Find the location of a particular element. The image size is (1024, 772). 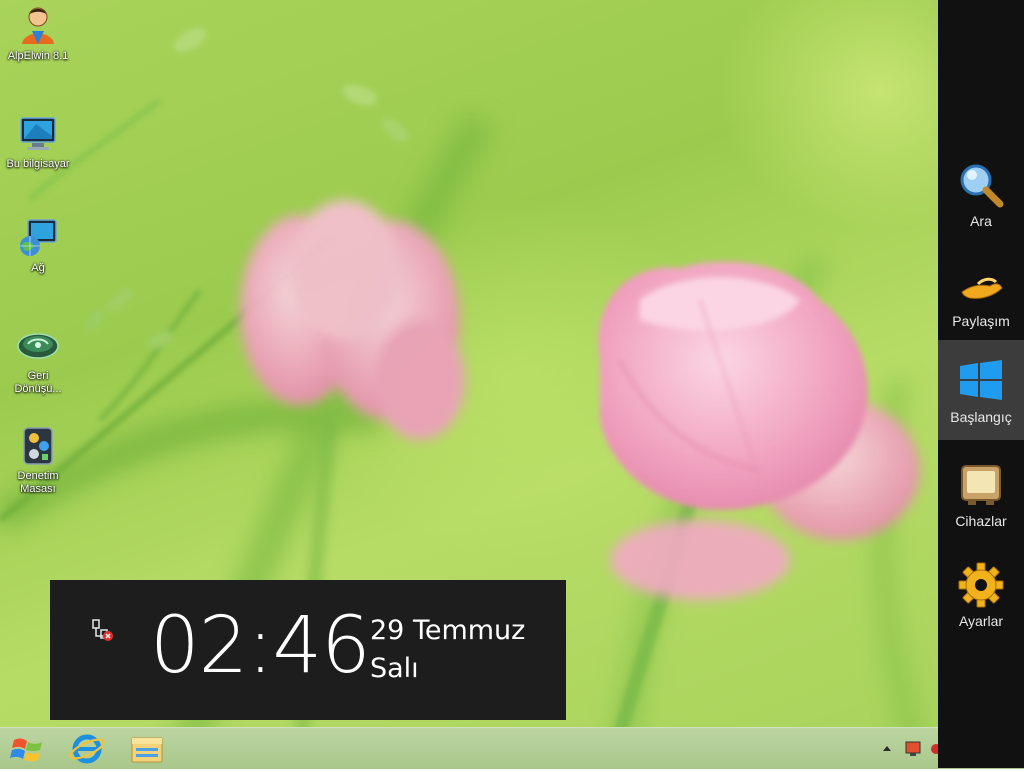

internet-explorer-icon is located at coordinates (87, 749).